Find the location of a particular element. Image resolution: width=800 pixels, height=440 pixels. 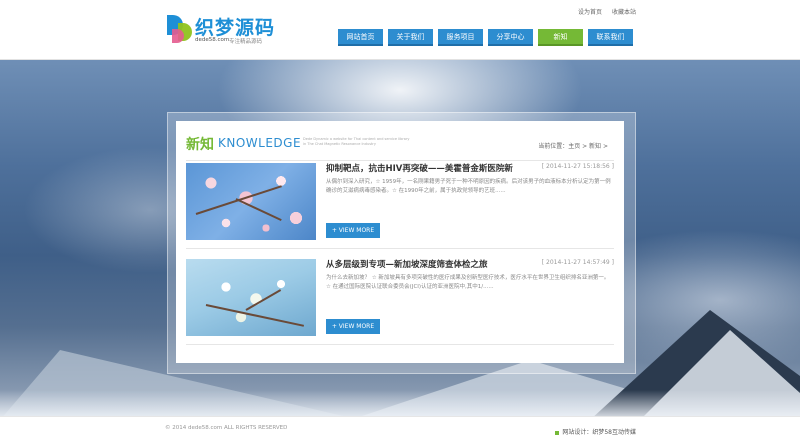

article-date: [ 2014-11-27 15:18:56 ] is located at coordinates (577, 166).